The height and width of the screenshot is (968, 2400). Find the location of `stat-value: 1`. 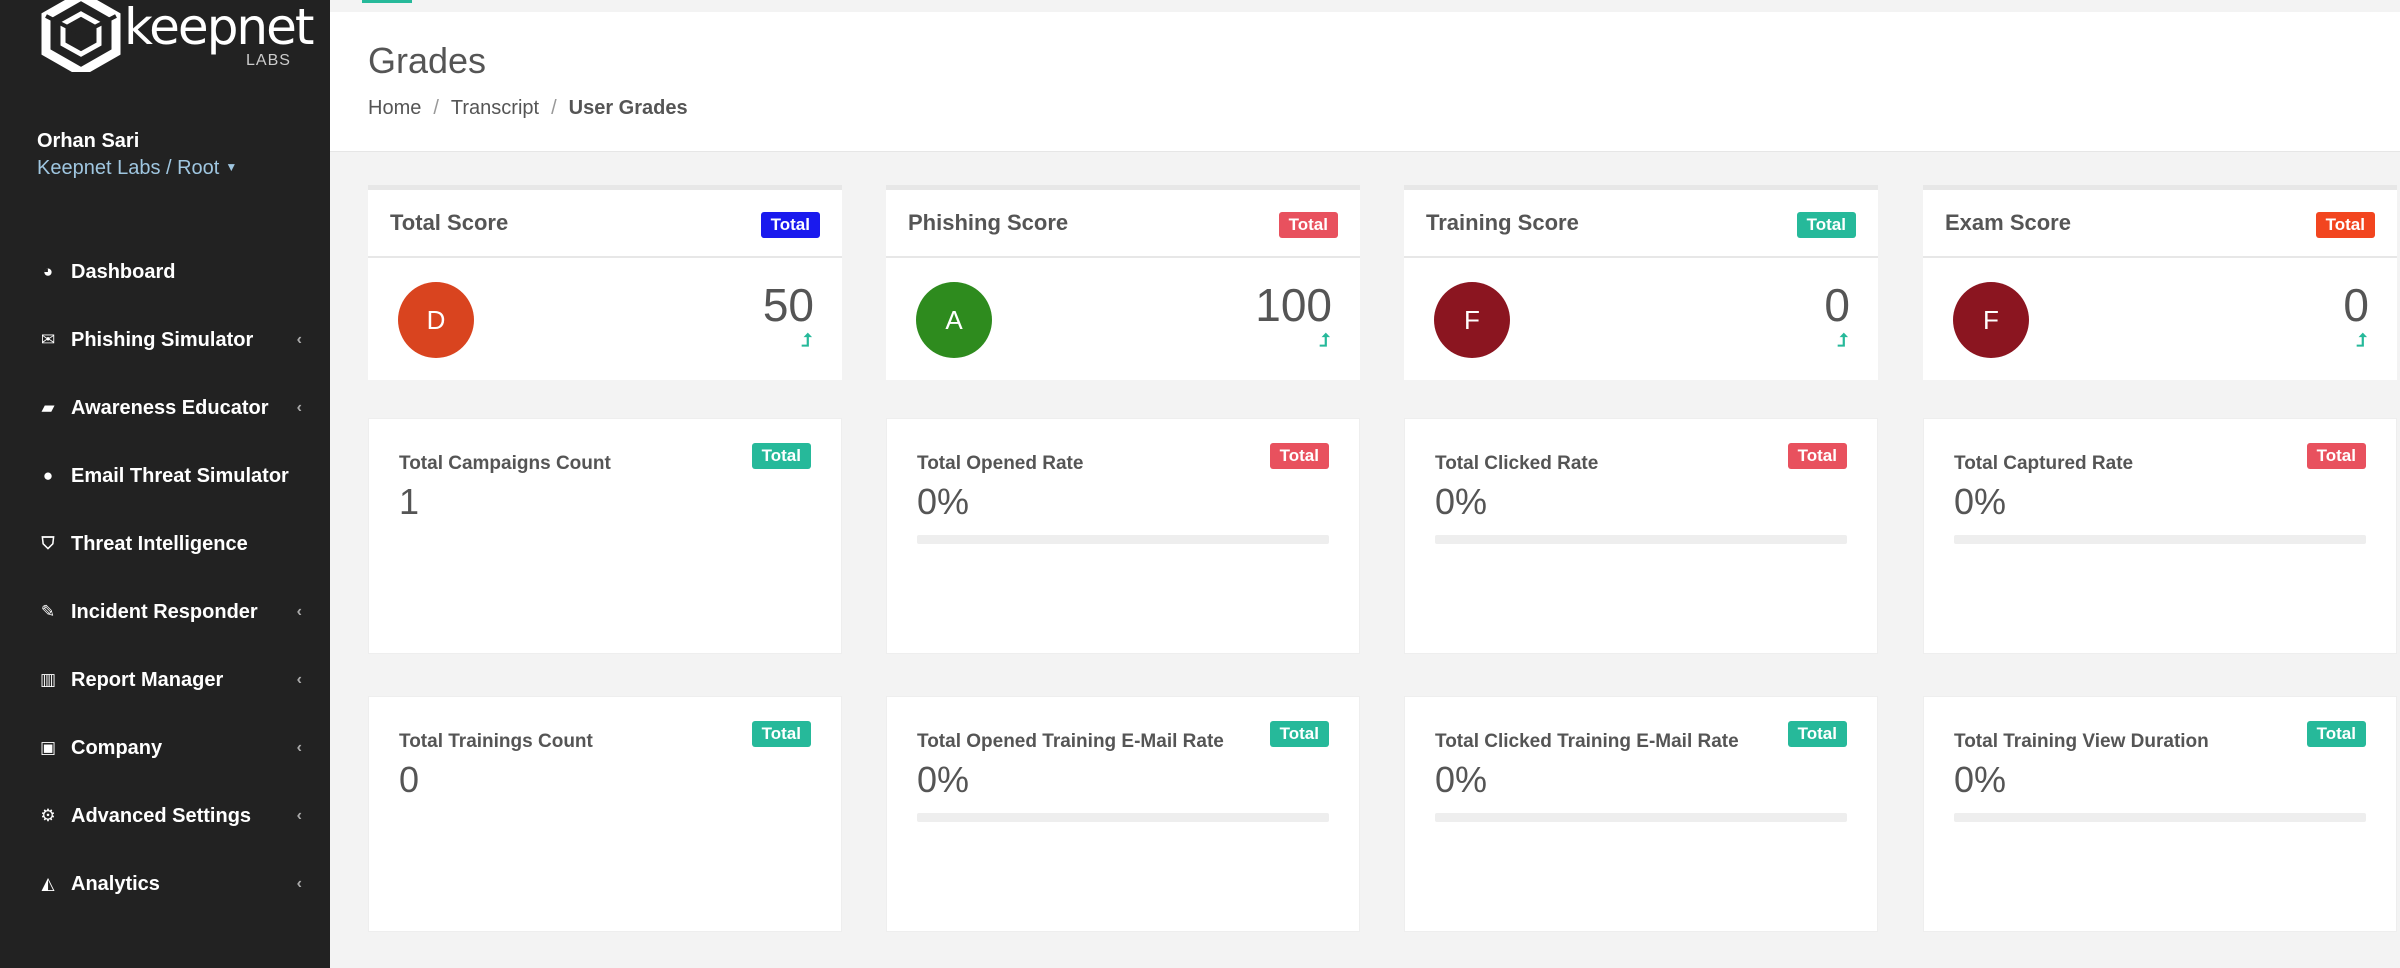

stat-value: 1 is located at coordinates (409, 501).